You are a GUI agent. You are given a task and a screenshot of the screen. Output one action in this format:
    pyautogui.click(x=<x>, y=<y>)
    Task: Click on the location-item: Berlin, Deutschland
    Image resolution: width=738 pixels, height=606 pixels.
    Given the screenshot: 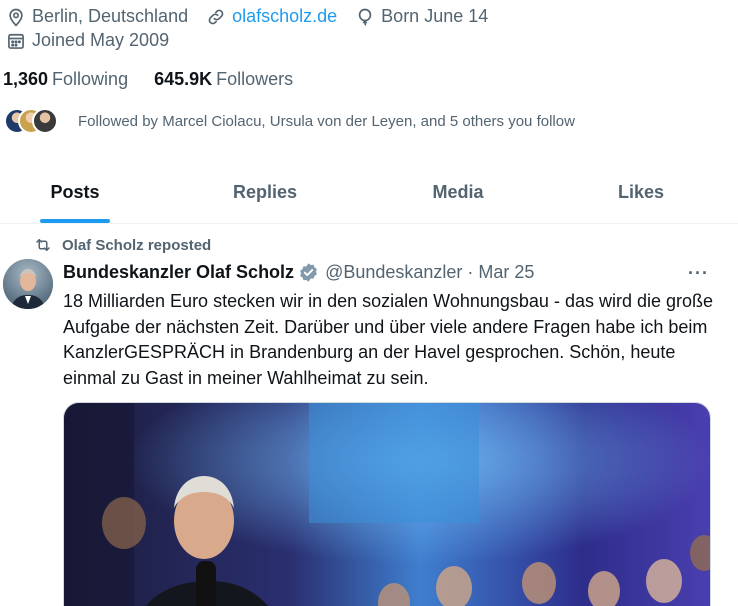 What is the action you would take?
    pyautogui.click(x=97, y=16)
    